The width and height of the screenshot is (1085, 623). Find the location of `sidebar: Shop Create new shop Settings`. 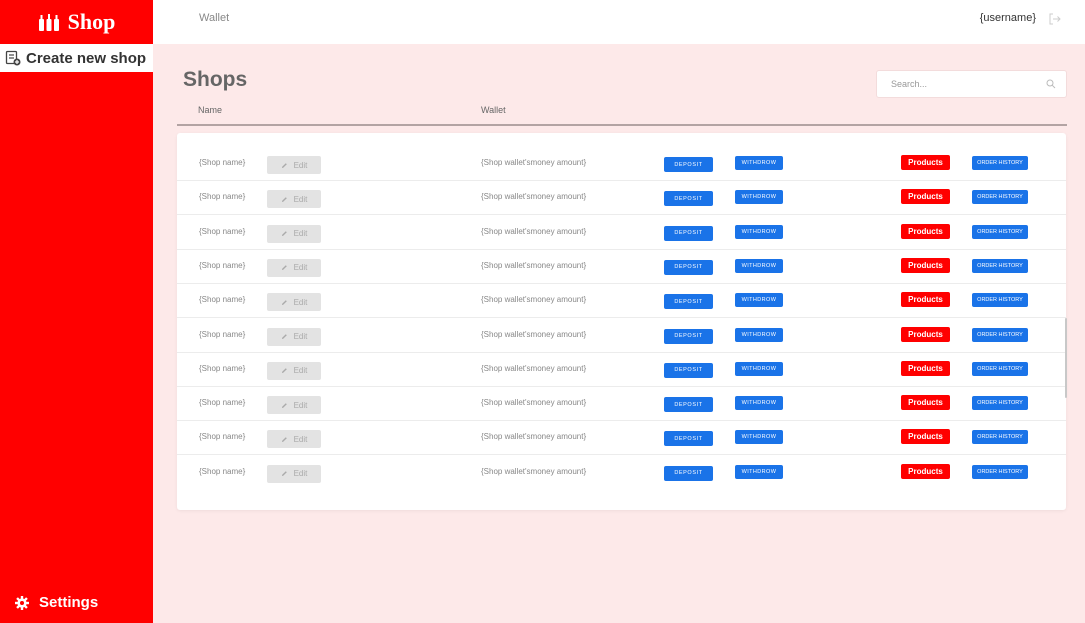

sidebar: Shop Create new shop Settings is located at coordinates (76, 311).